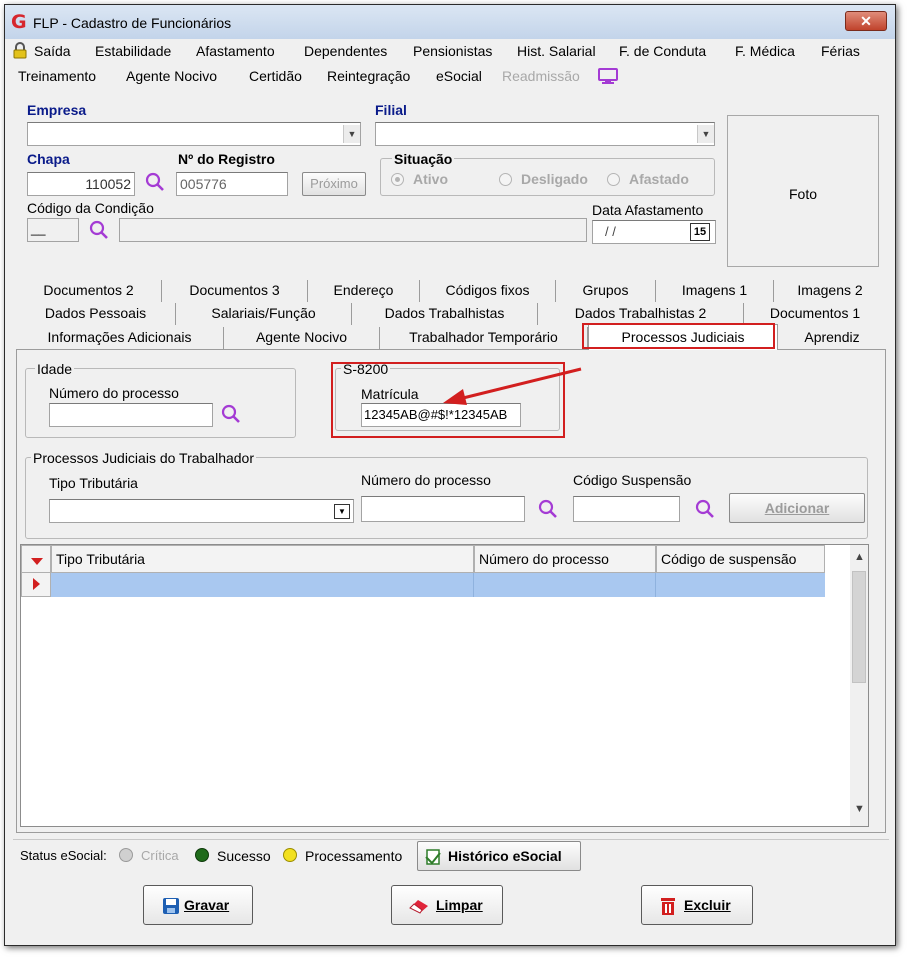 The image size is (907, 957). Describe the element at coordinates (89, 291) in the screenshot. I see `tab-documentos-2: Documentos 2` at that location.